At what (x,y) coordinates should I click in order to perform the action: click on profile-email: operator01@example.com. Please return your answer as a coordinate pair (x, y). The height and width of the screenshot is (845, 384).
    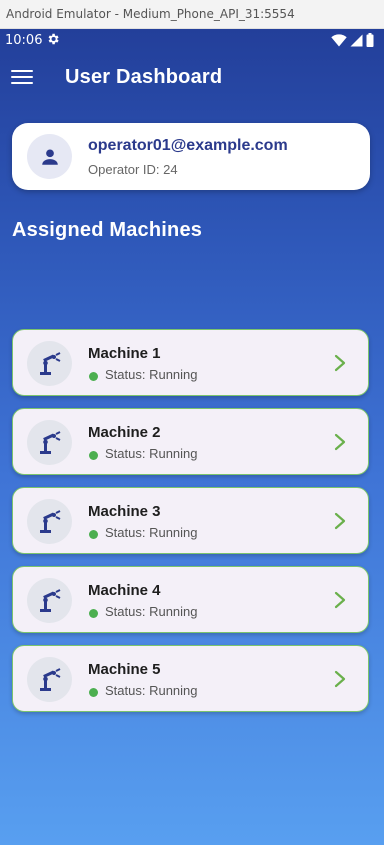
    Looking at the image, I should click on (188, 145).